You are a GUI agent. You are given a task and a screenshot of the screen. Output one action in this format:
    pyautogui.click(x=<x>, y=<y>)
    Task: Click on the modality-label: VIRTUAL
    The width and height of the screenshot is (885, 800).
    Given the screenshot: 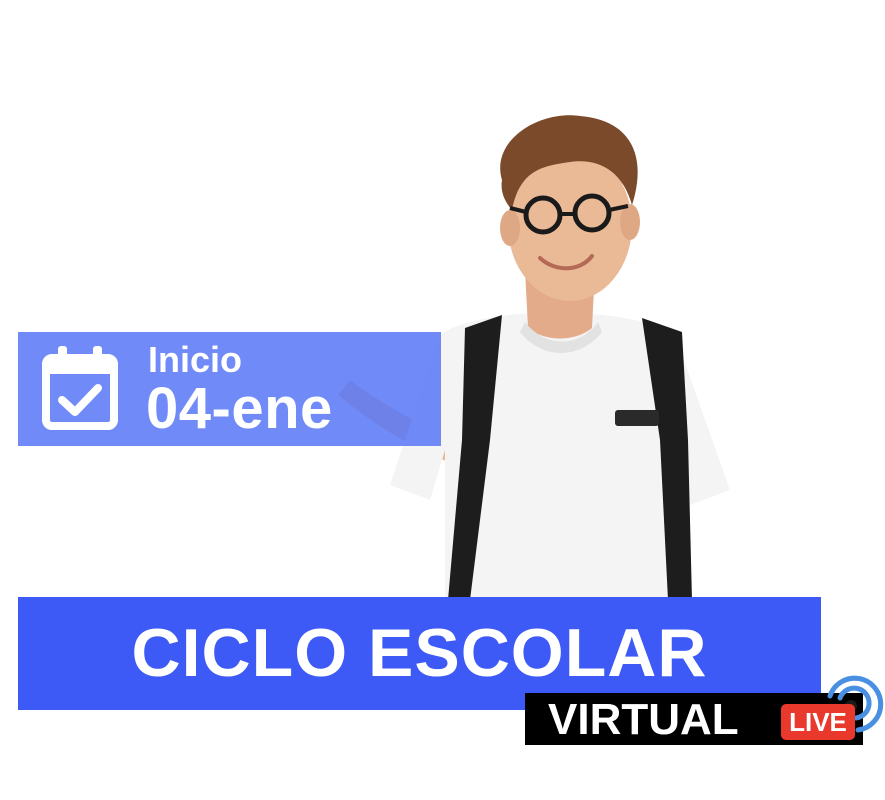 What is the action you would take?
    pyautogui.click(x=643, y=719)
    